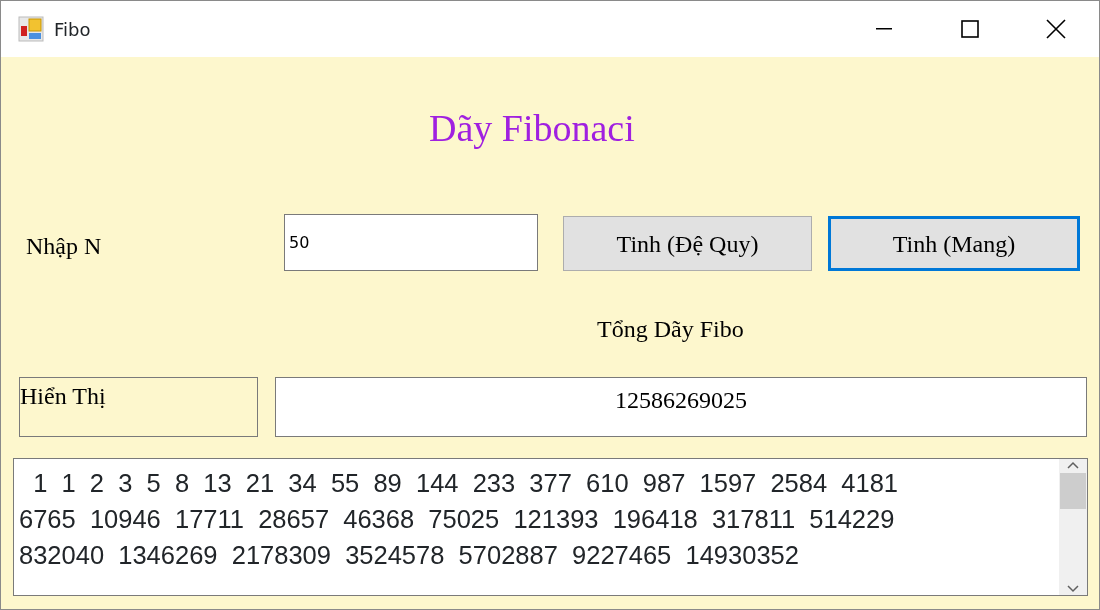  What do you see at coordinates (63, 396) in the screenshot?
I see `display-label: Hiển Thị` at bounding box center [63, 396].